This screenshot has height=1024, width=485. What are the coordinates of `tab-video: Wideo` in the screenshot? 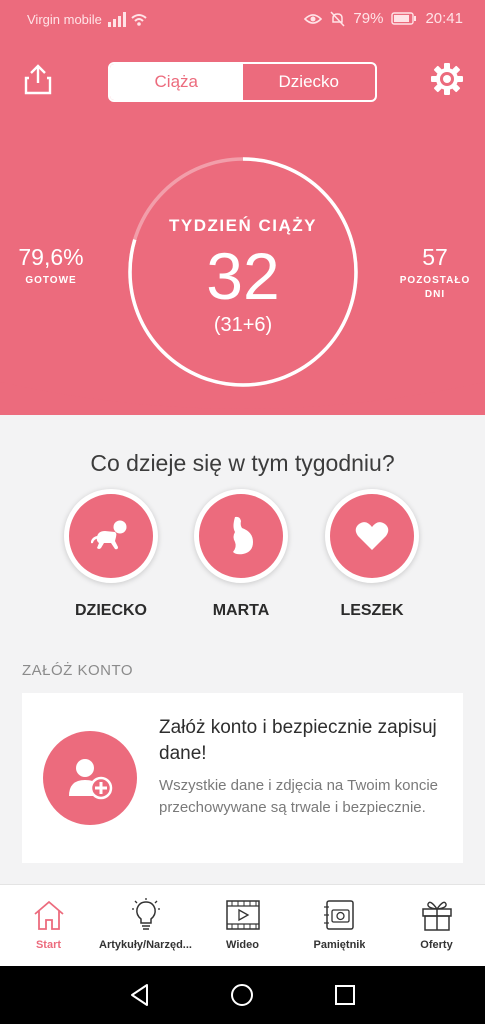 It's located at (242, 925).